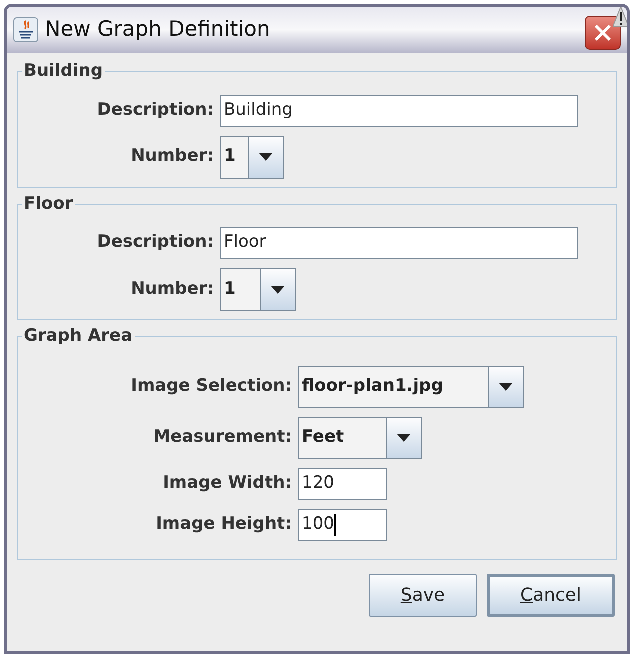 This screenshot has width=634, height=658. I want to click on dropdown: Feet, so click(360, 437).